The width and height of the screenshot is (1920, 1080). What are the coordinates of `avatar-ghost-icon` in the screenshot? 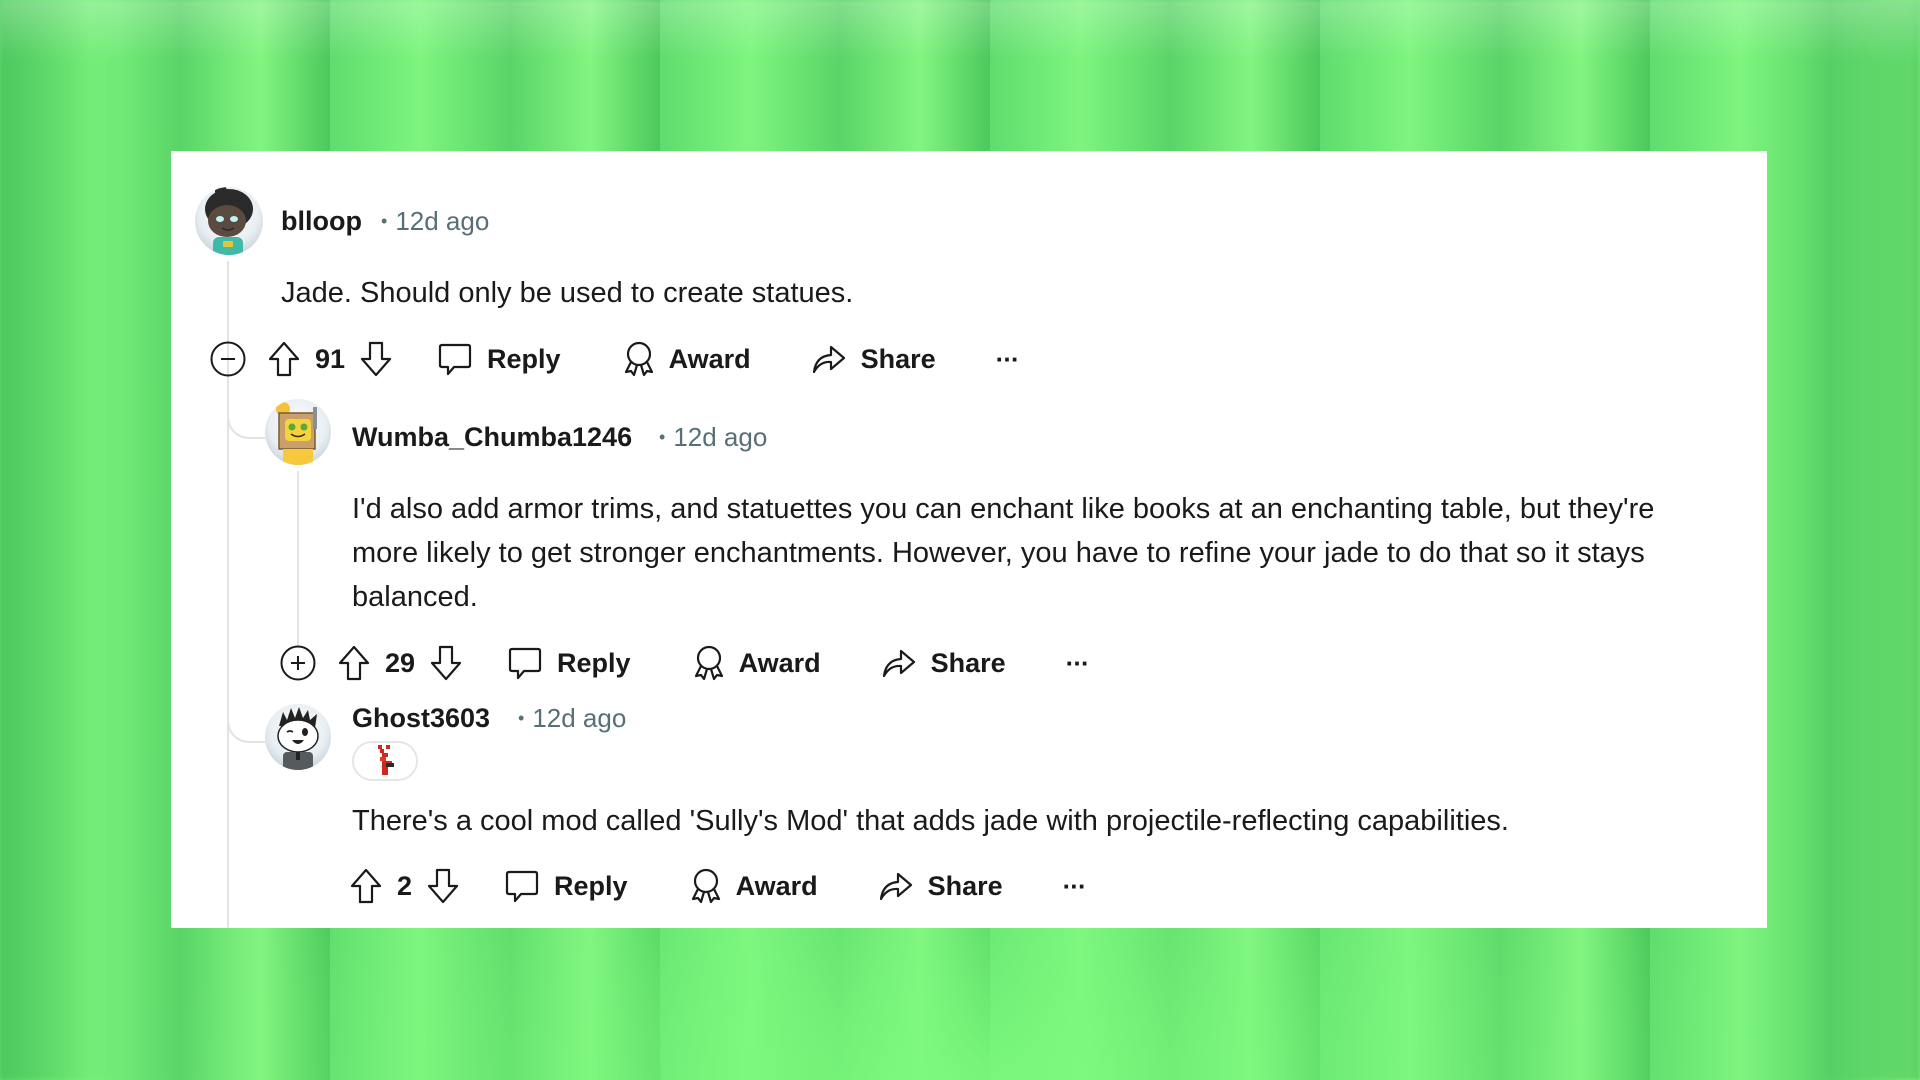 It's located at (298, 738).